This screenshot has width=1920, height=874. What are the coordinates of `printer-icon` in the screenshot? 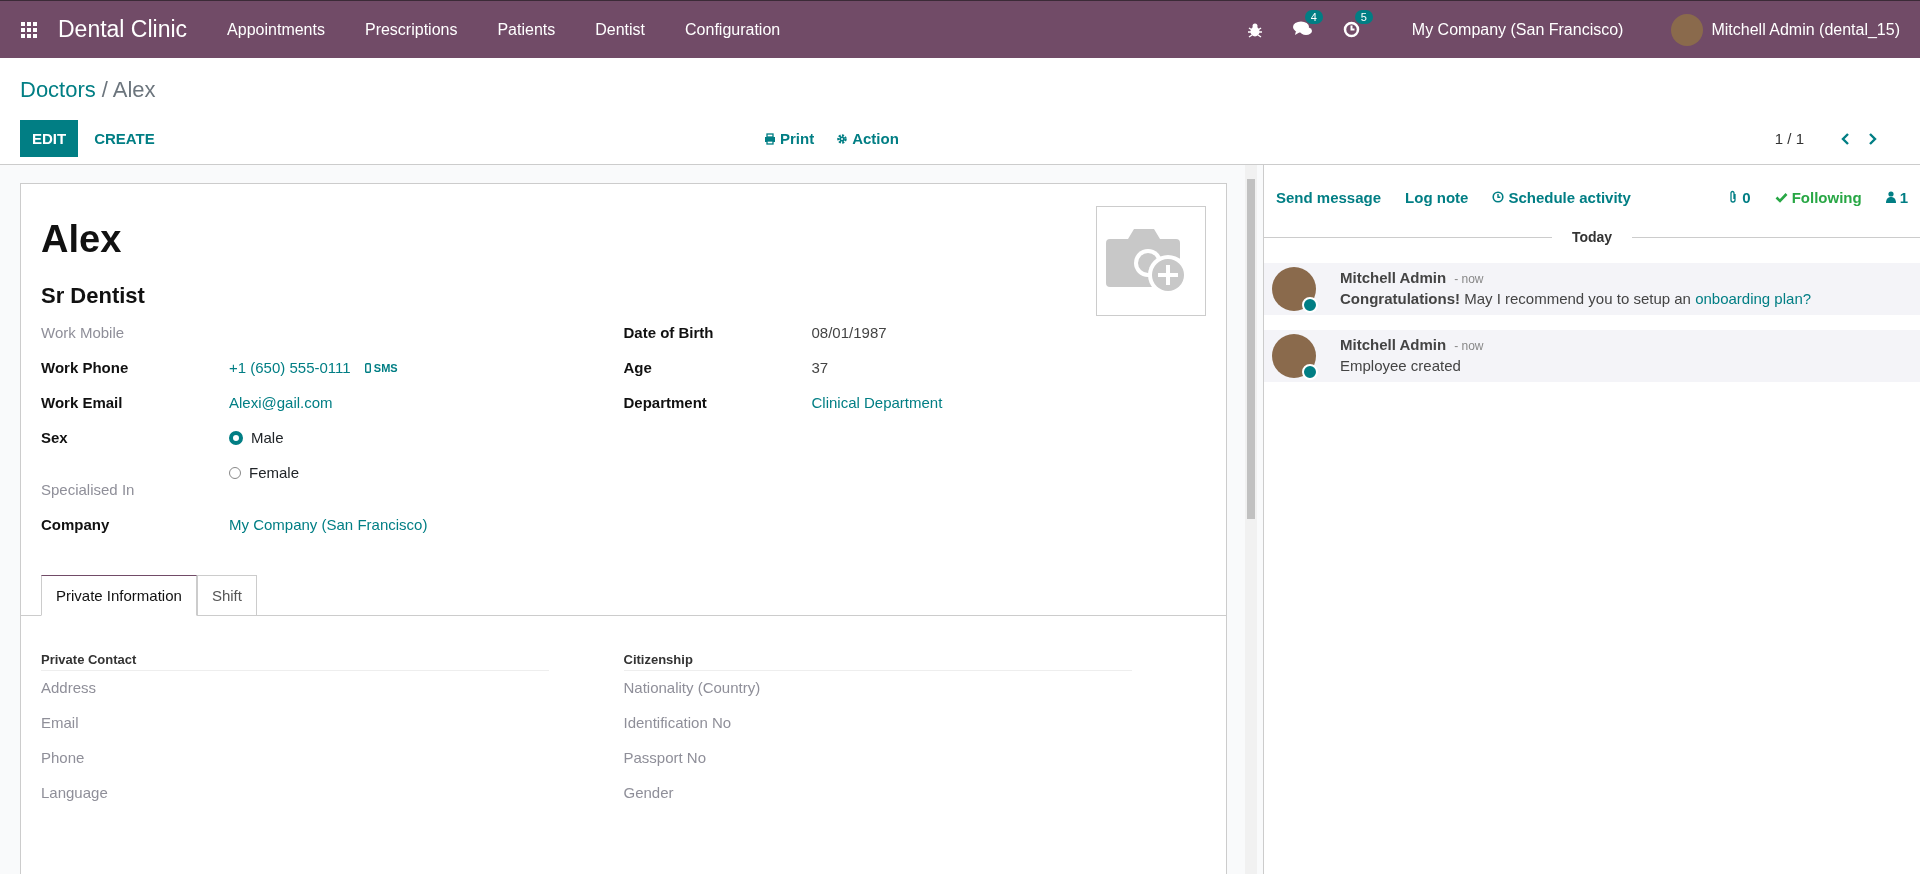 It's located at (770, 138).